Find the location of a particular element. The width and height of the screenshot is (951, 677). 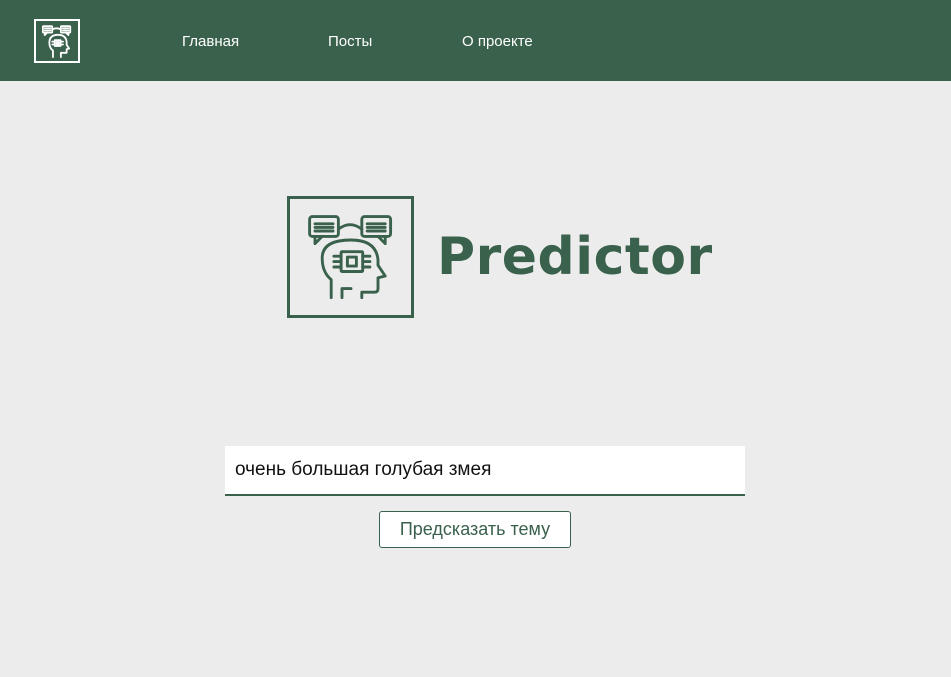

top-navbar: Главная Посты О проекте is located at coordinates (475, 40).